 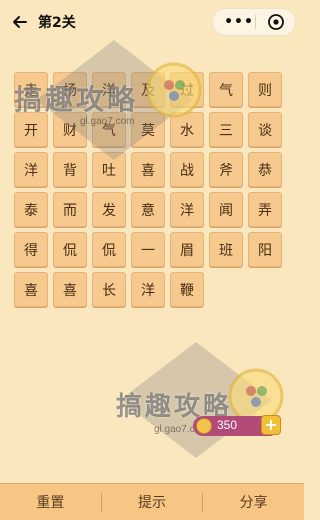 I want to click on character-tile: 得, so click(x=31, y=249).